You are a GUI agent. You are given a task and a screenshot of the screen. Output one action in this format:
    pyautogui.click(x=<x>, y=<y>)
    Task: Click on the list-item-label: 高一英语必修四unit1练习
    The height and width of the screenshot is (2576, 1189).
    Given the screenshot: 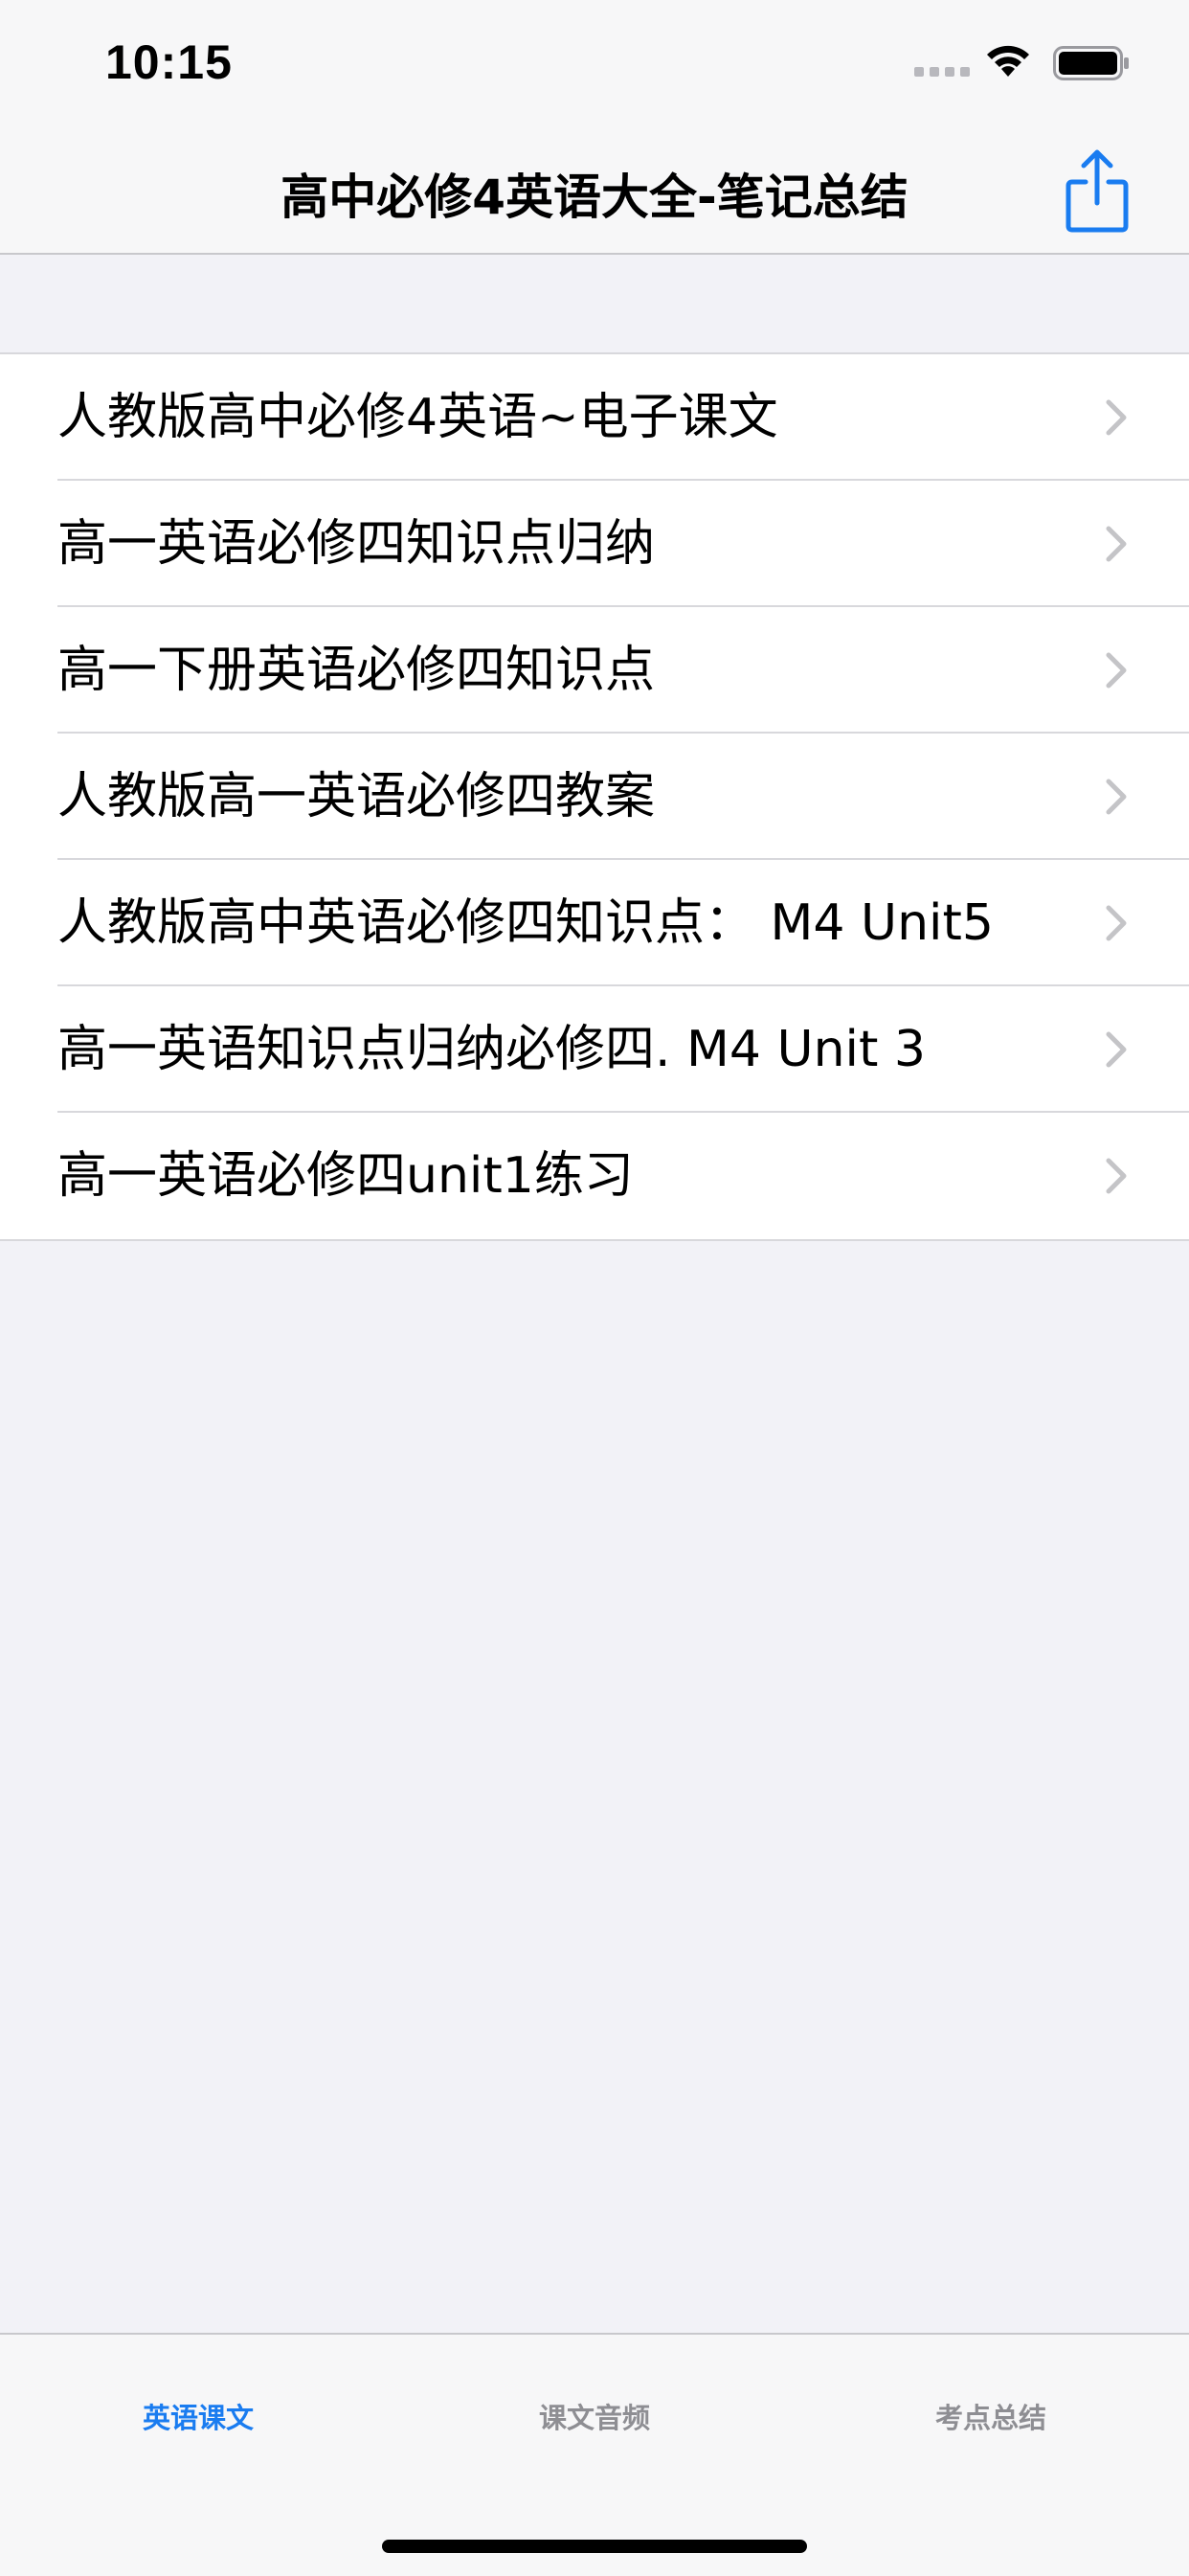 What is the action you would take?
    pyautogui.click(x=345, y=1176)
    